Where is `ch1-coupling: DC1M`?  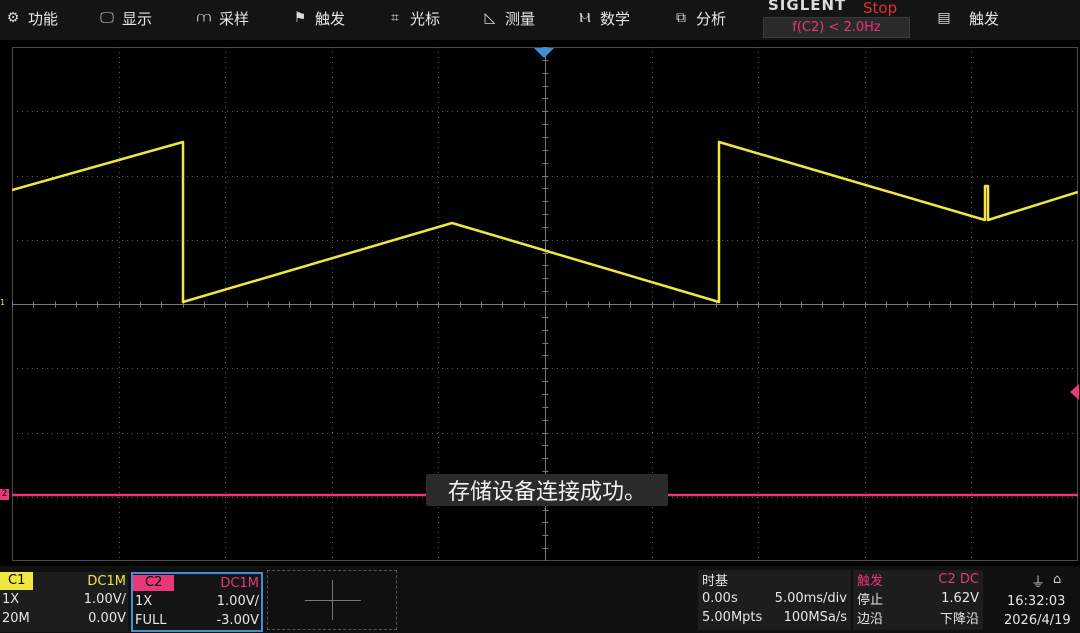 ch1-coupling: DC1M is located at coordinates (106, 581).